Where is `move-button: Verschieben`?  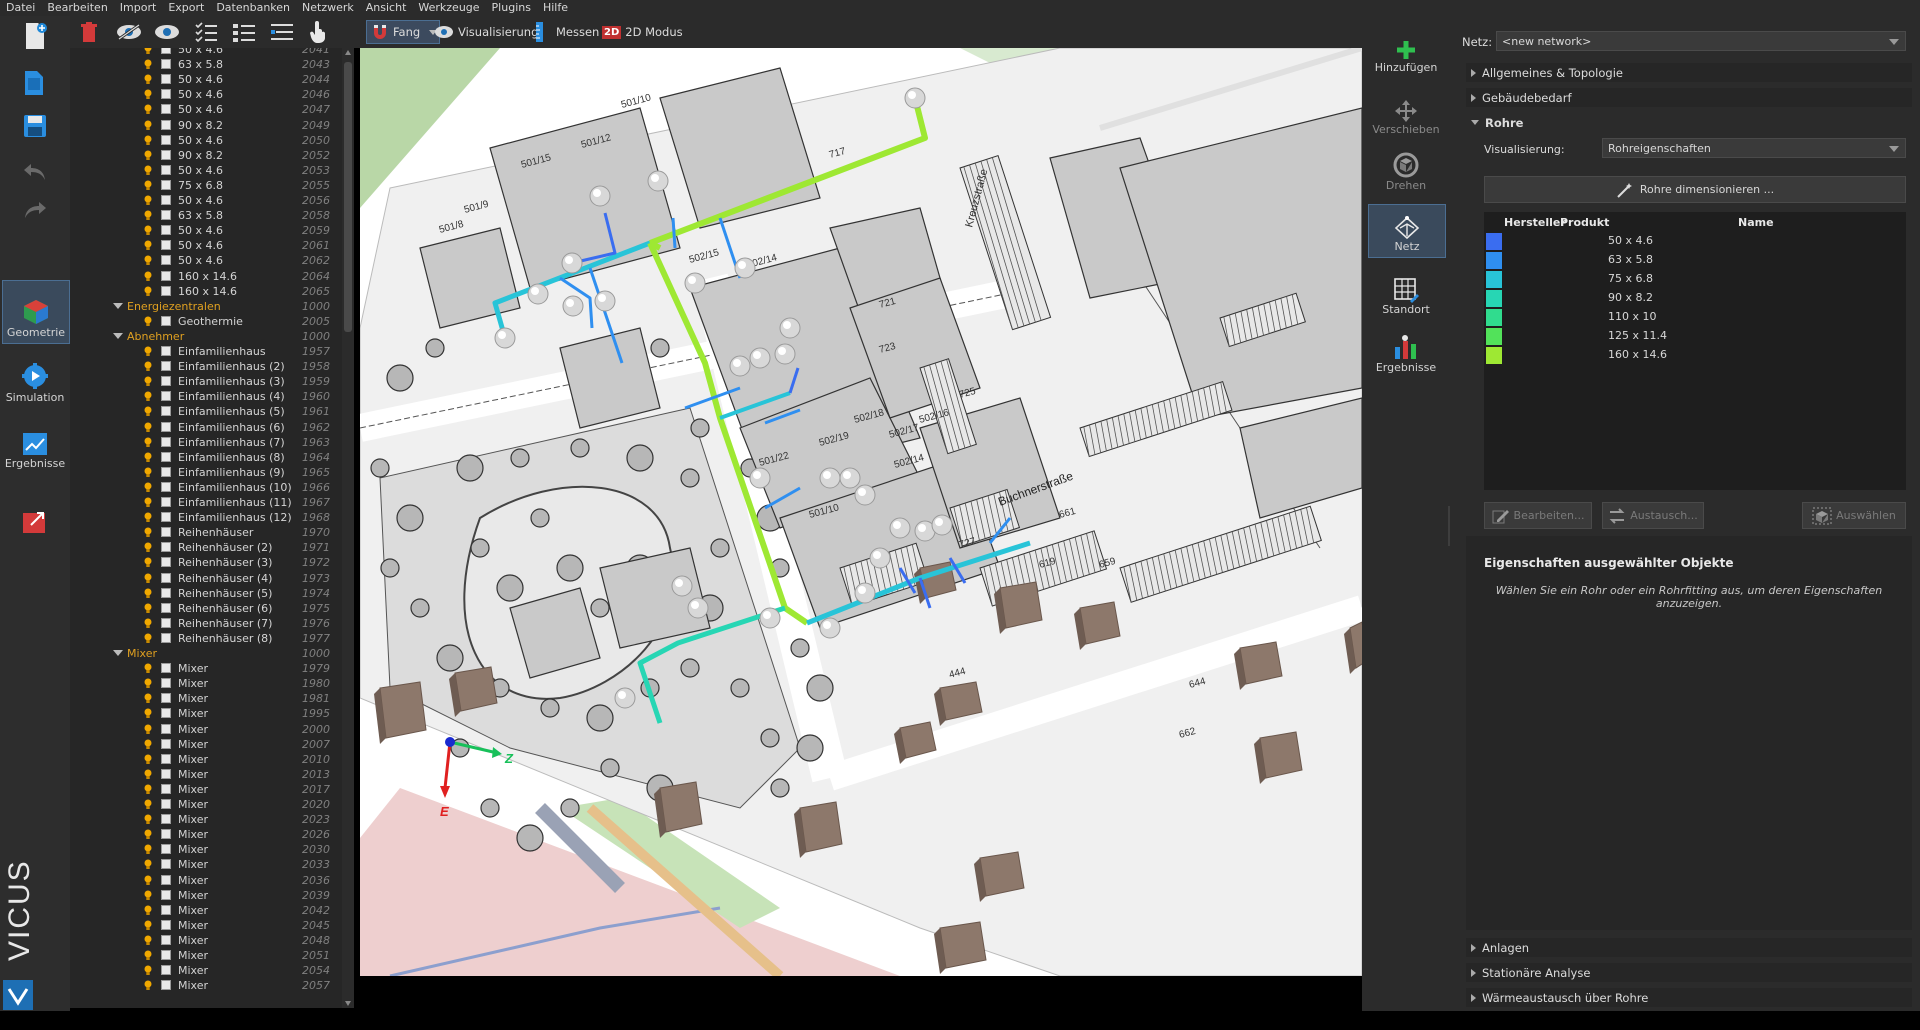
move-button: Verschieben is located at coordinates (1406, 112).